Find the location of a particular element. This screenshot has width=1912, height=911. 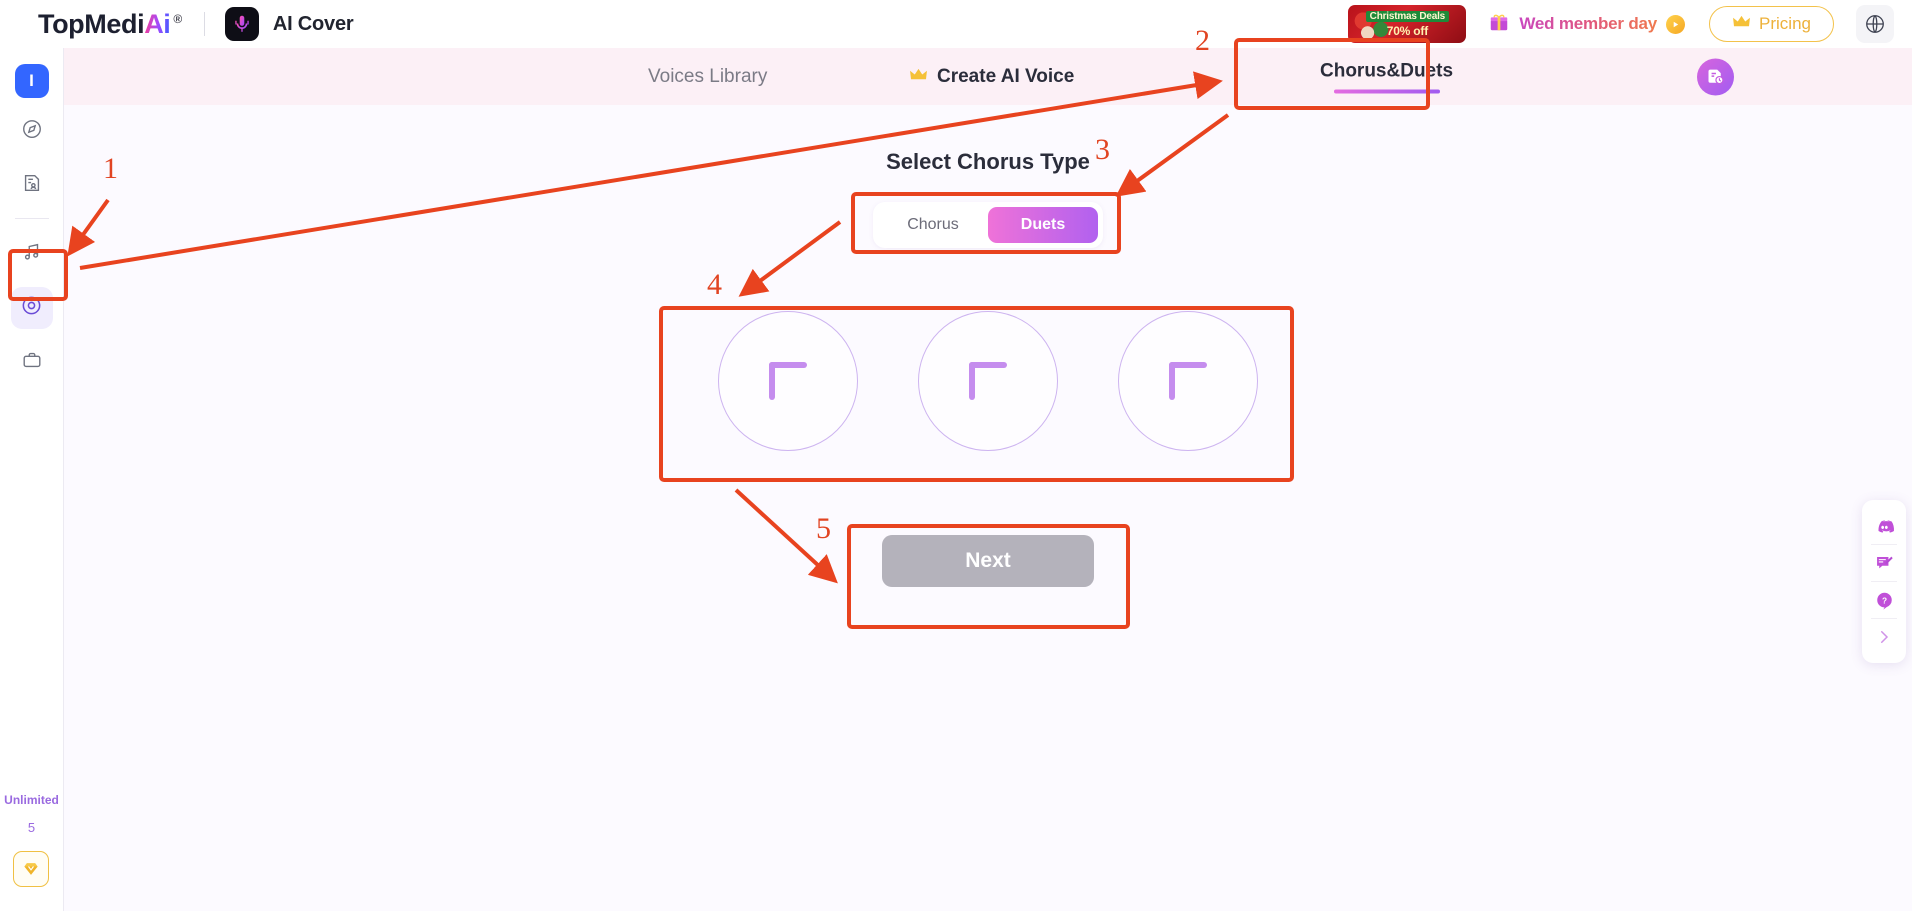

brand-name-accent: Ai is located at coordinates (157, 23).